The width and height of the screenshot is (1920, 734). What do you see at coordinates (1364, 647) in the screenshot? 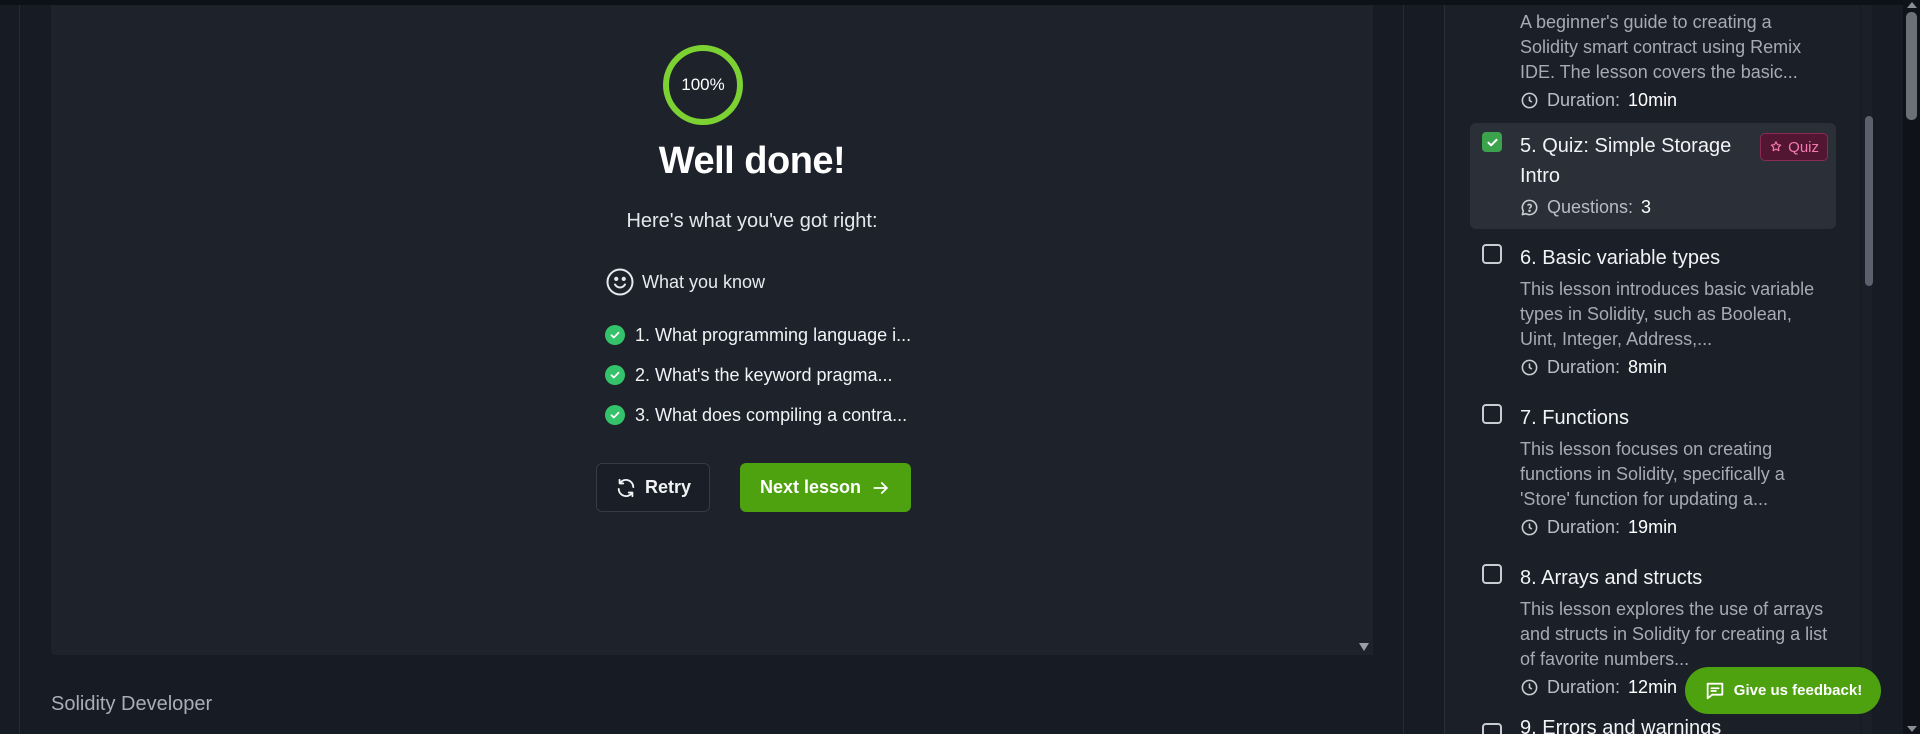
I see `scroll-down-arrow` at bounding box center [1364, 647].